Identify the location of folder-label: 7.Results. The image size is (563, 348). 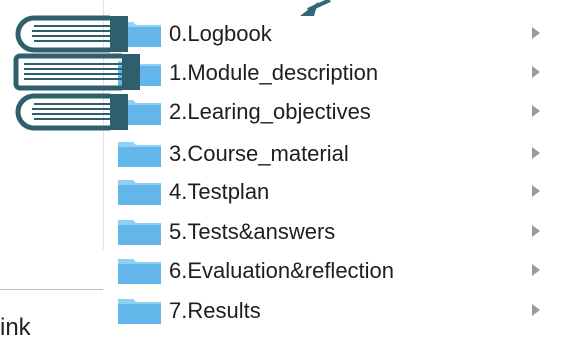
(215, 310).